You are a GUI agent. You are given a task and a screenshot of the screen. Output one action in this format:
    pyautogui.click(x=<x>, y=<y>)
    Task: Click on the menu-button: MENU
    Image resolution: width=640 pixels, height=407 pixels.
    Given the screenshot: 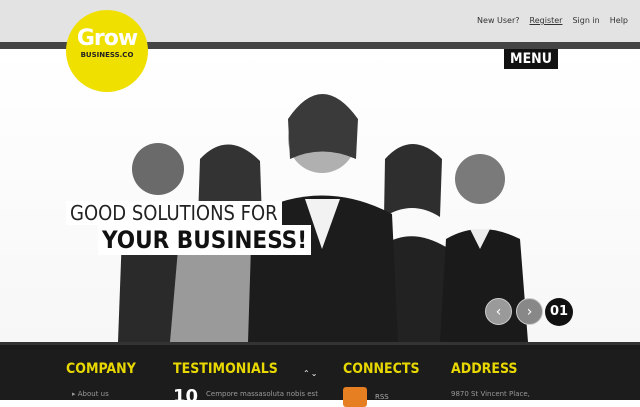 What is the action you would take?
    pyautogui.click(x=531, y=59)
    